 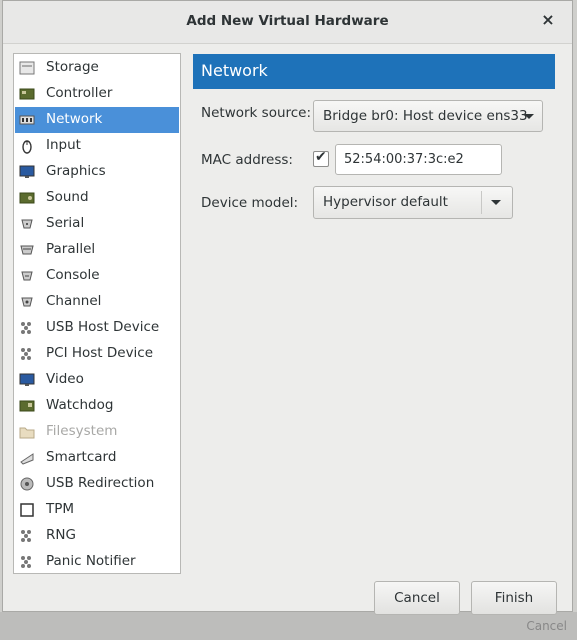 I want to click on dialog-titlebar: Add New Virtual Hardware ×, so click(x=287, y=22).